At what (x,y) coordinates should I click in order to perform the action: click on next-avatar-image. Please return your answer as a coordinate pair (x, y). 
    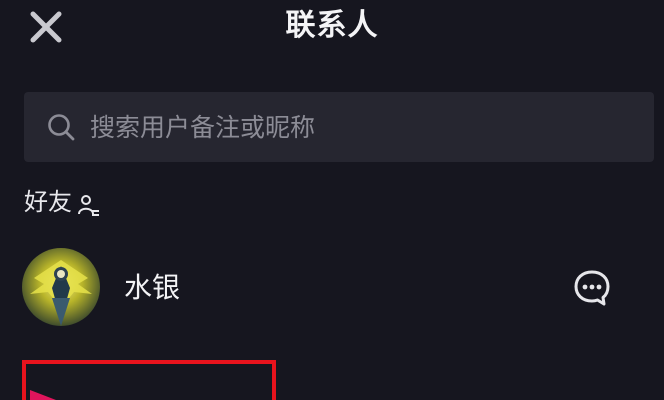
    Looking at the image, I should click on (43, 395).